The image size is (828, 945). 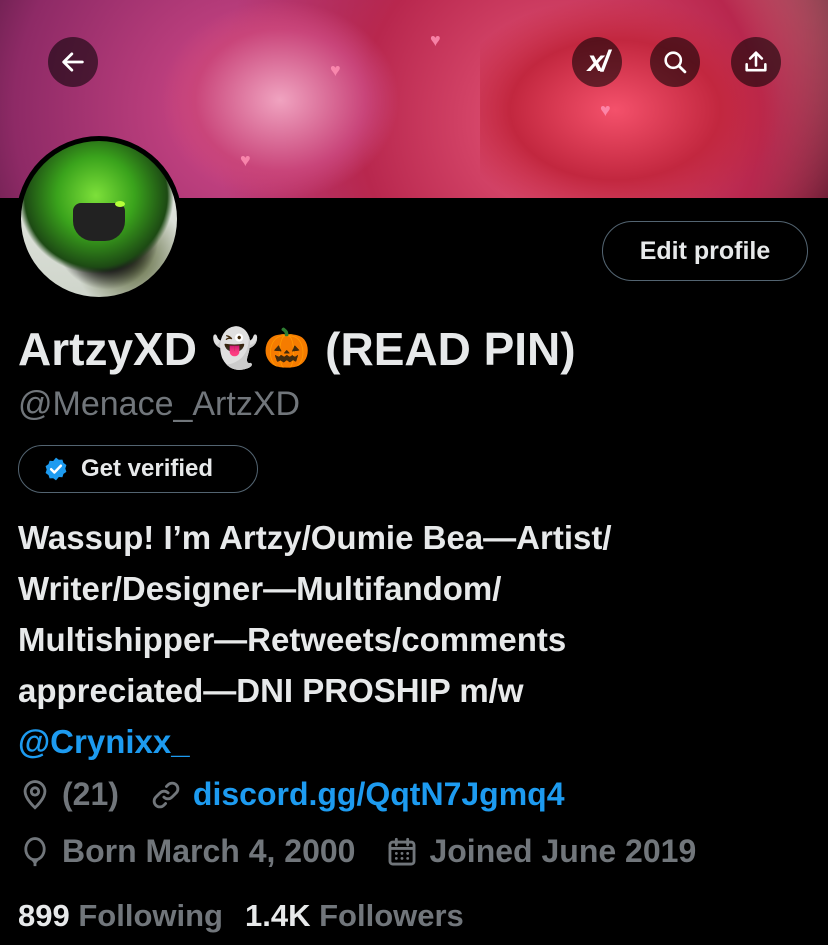 I want to click on display-name-text: ArtzyXD, so click(x=107, y=349).